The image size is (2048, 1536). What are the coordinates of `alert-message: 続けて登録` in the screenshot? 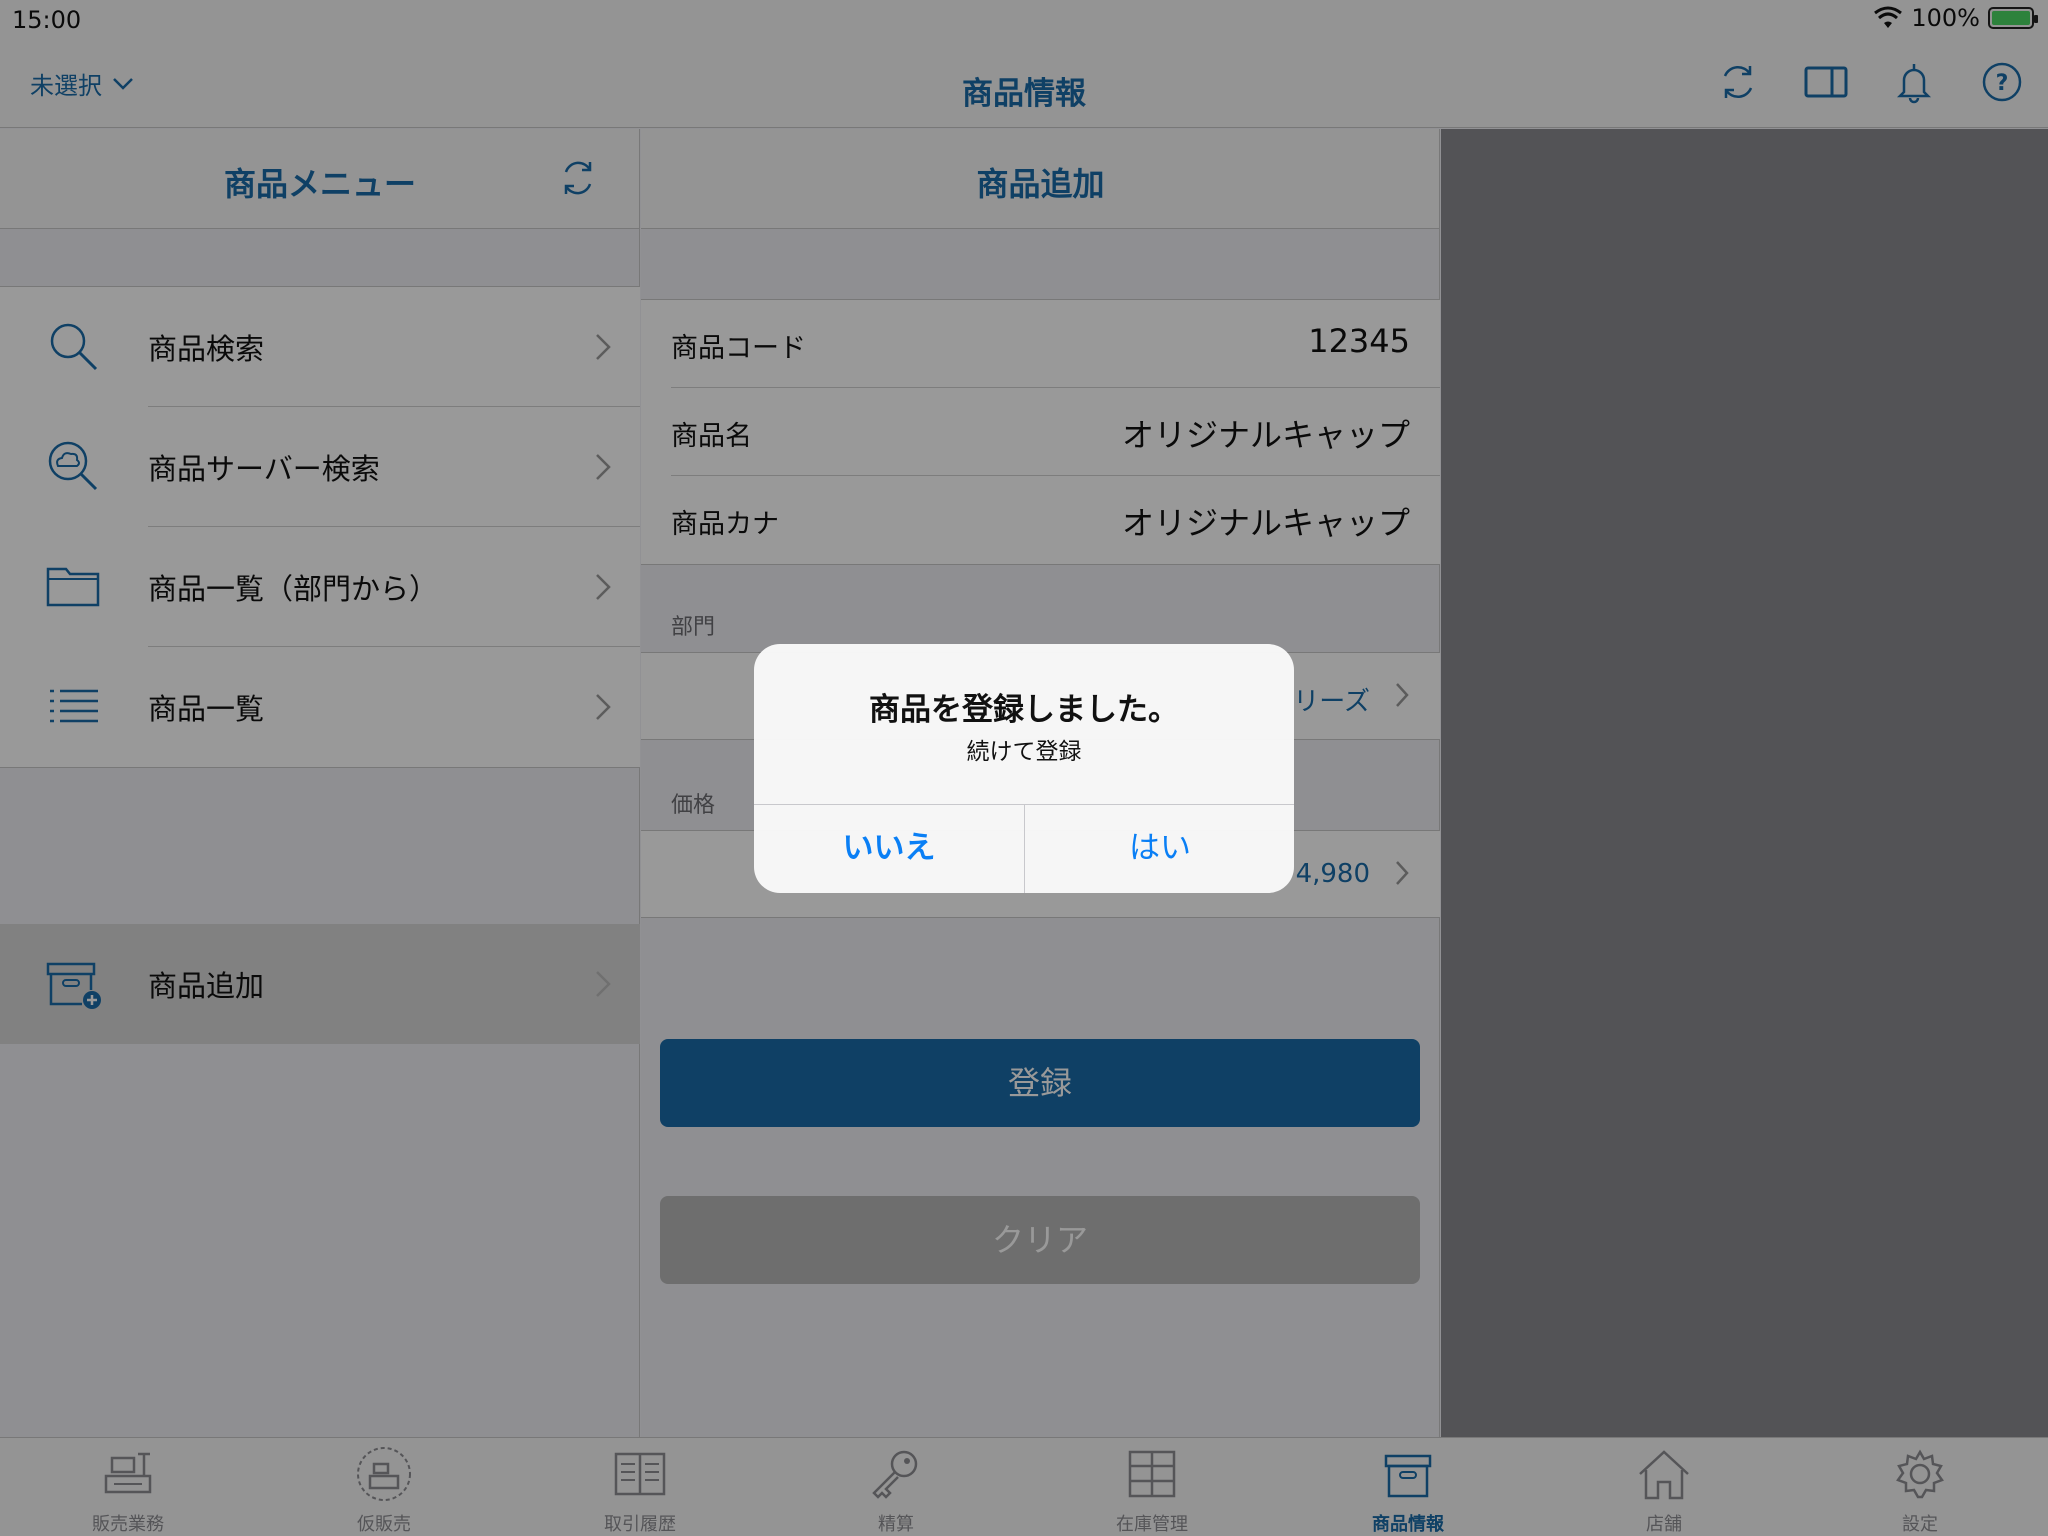 It's located at (1024, 752).